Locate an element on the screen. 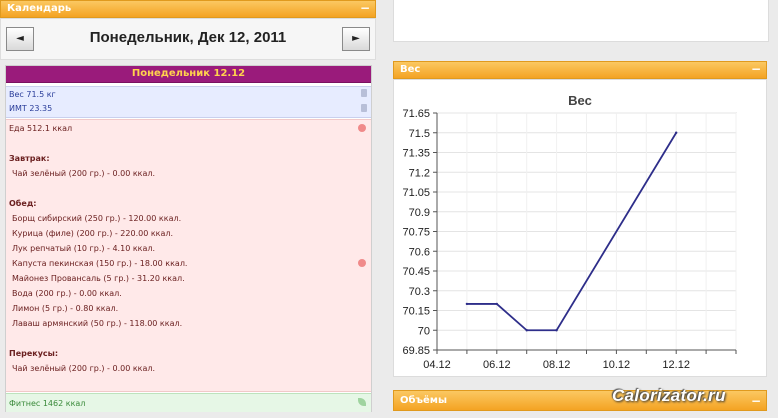 The height and width of the screenshot is (418, 778). bmi-value: ИМТ 23.35 is located at coordinates (31, 108).